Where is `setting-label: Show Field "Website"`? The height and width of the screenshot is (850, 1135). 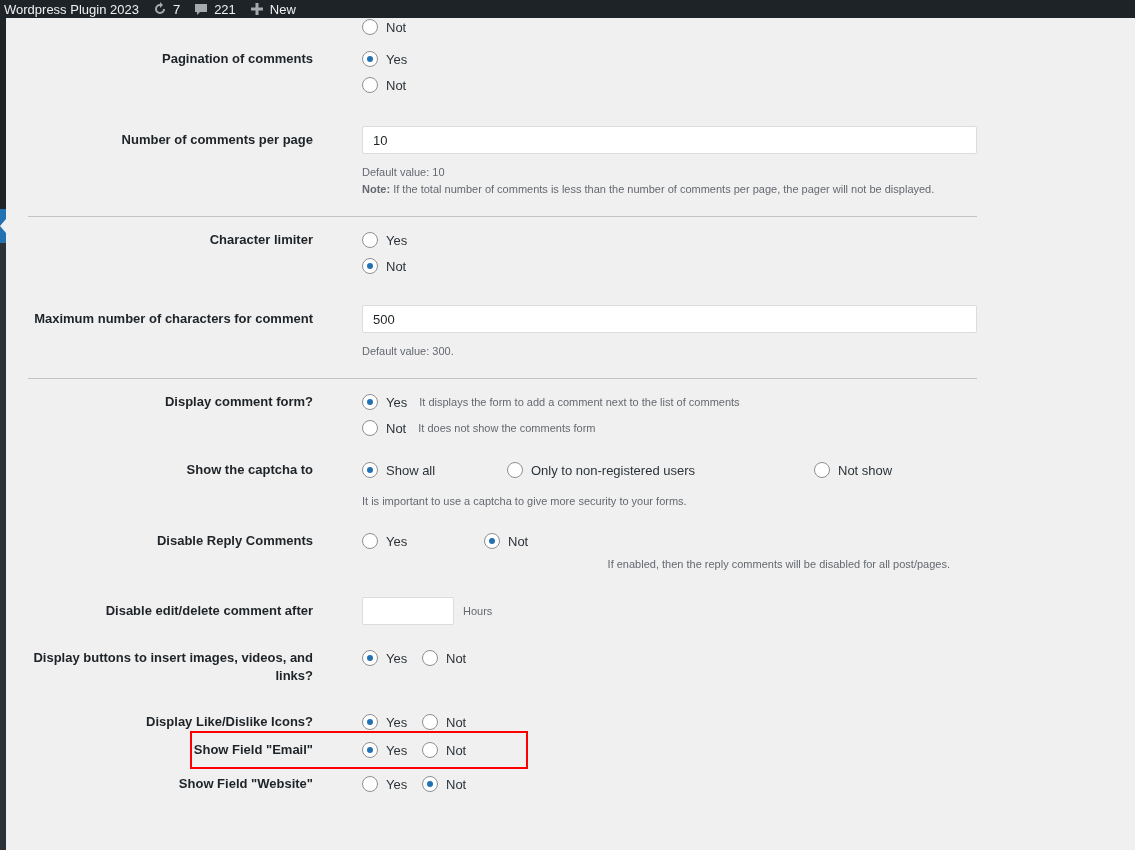 setting-label: Show Field "Website" is located at coordinates (245, 784).